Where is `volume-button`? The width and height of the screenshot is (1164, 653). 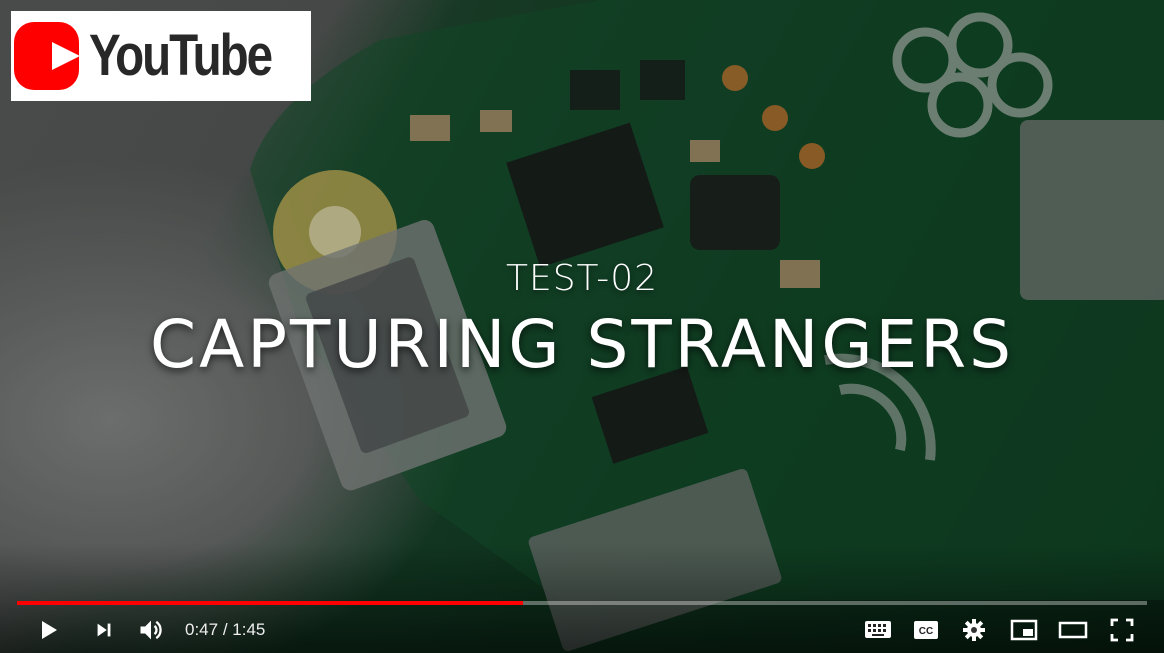 volume-button is located at coordinates (151, 630).